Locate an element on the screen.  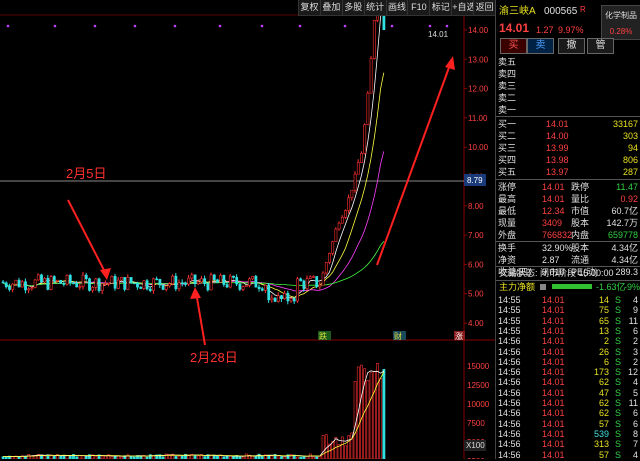
bid-volume: 303 is located at coordinates (630, 136).